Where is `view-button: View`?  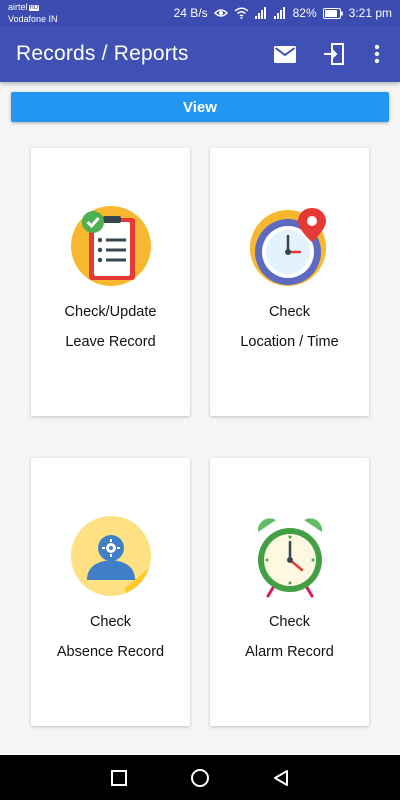
view-button: View is located at coordinates (200, 107).